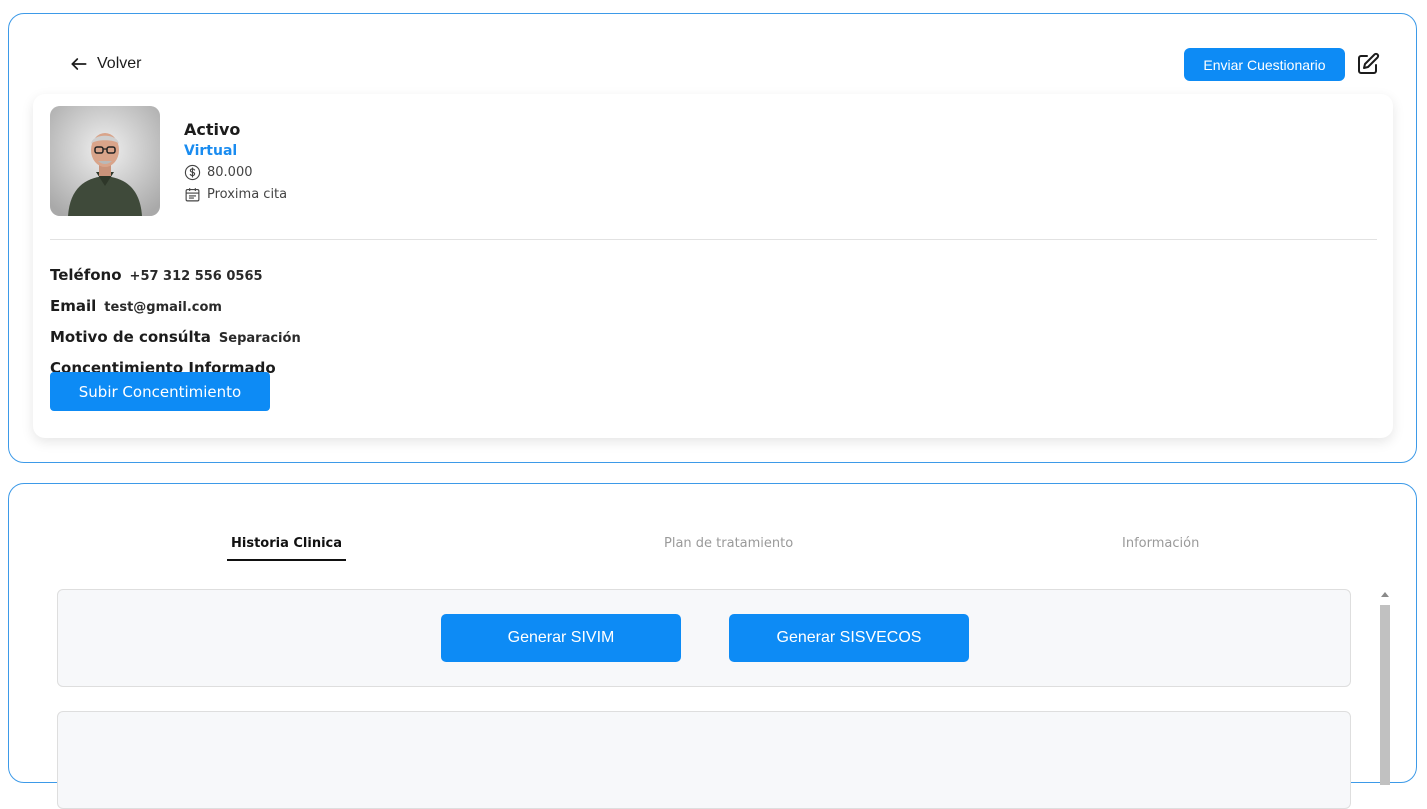 This screenshot has width=1427, height=809. Describe the element at coordinates (704, 760) in the screenshot. I see `records-panel` at that location.